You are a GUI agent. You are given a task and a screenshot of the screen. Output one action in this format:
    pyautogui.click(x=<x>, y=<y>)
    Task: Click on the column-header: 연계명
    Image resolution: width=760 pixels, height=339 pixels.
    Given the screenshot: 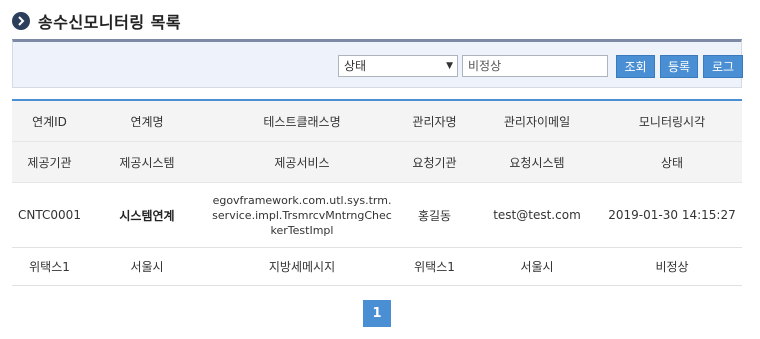 What is the action you would take?
    pyautogui.click(x=147, y=121)
    